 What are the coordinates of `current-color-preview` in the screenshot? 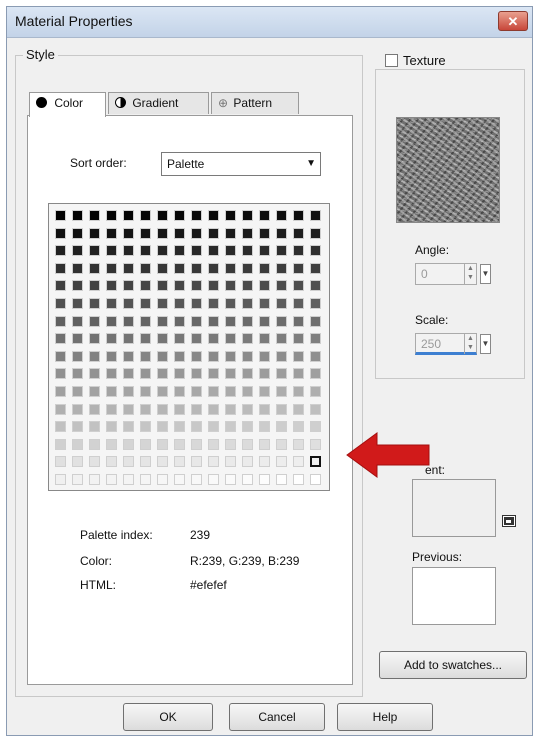 It's located at (454, 508).